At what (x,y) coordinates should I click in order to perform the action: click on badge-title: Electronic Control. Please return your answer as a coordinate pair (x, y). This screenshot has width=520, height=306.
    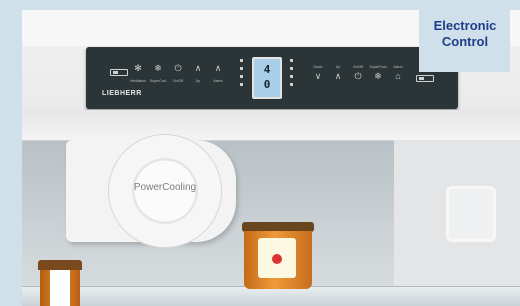
    Looking at the image, I should click on (465, 34).